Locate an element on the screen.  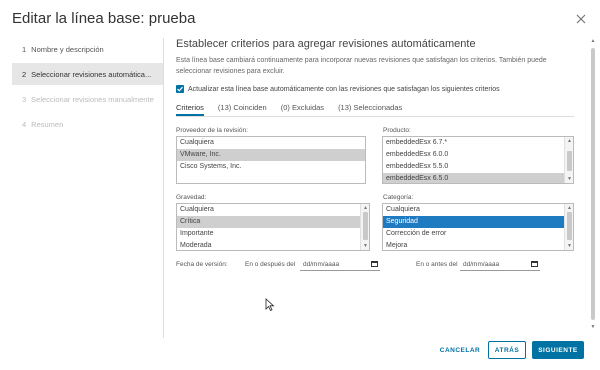
vendor-label: Proveedor de la revisión: is located at coordinates (212, 130).